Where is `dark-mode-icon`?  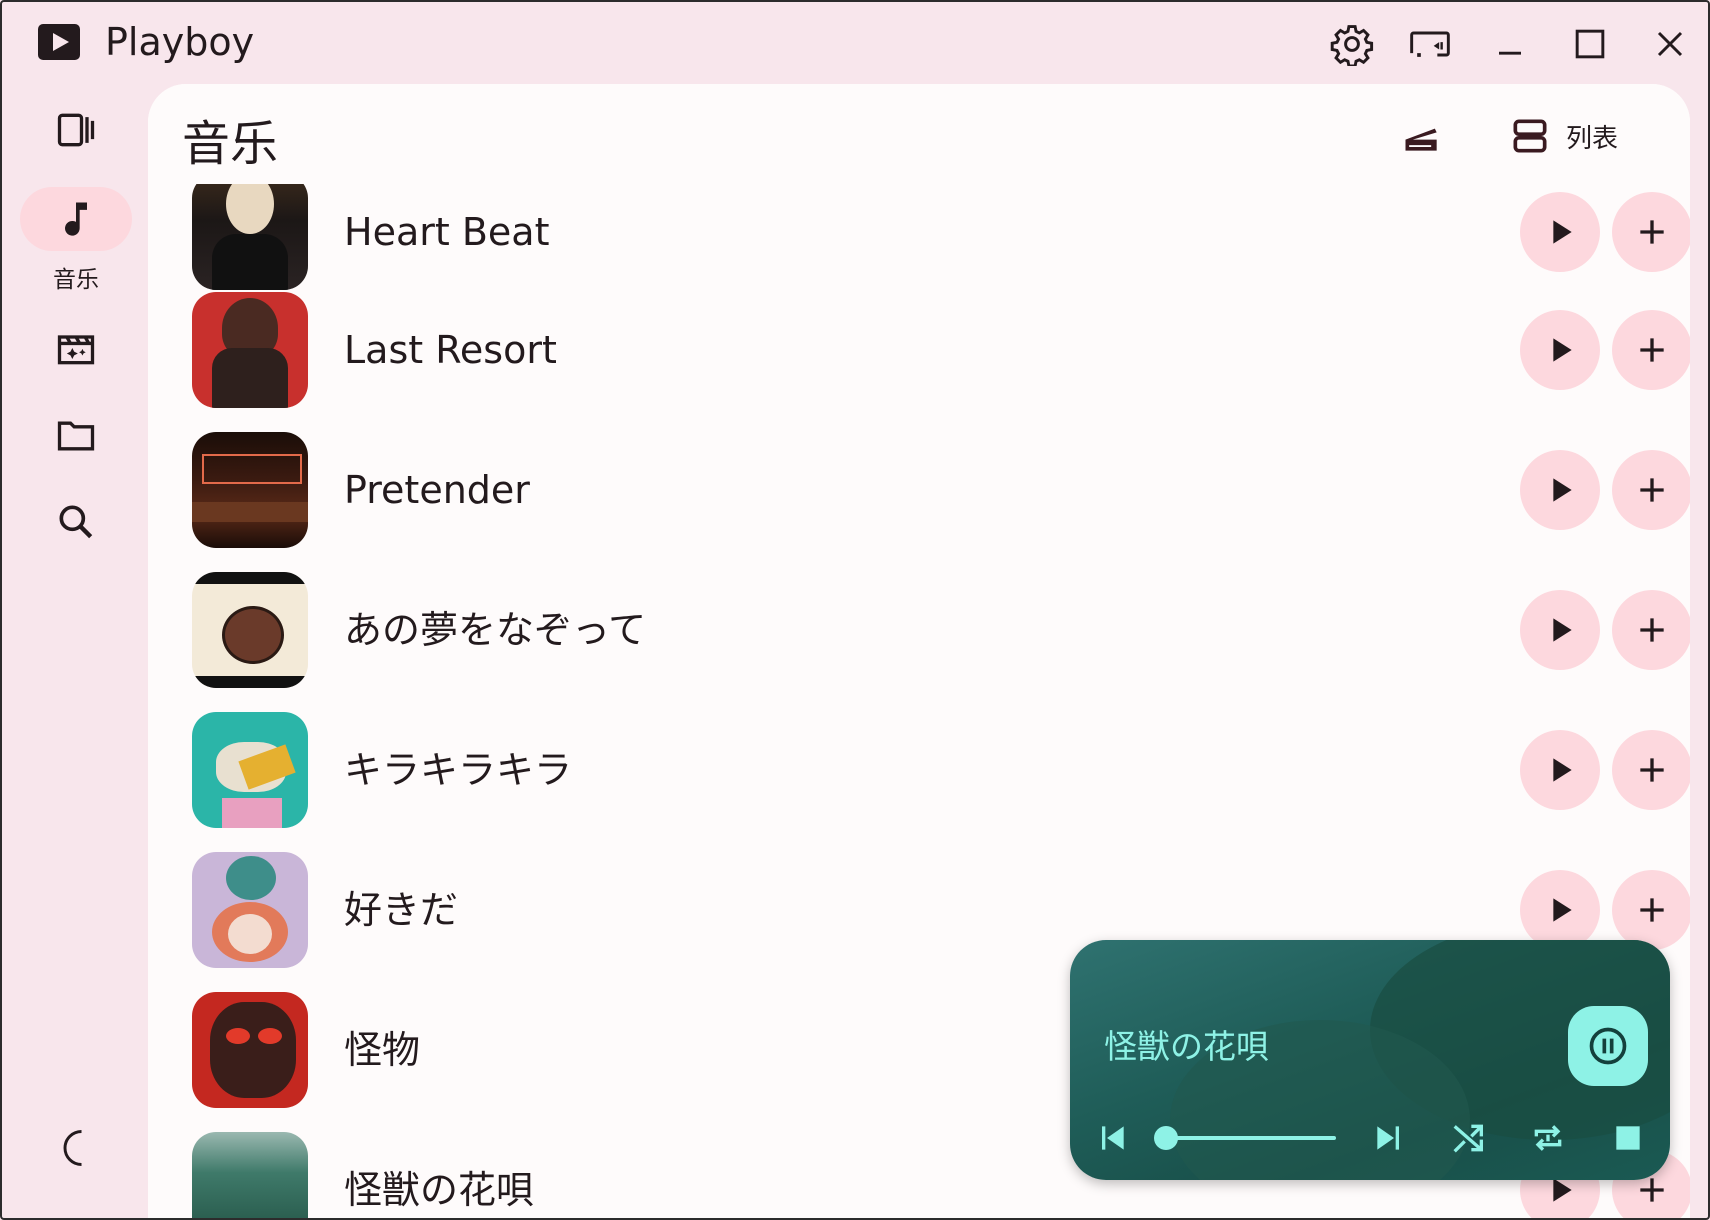 dark-mode-icon is located at coordinates (72, 1148).